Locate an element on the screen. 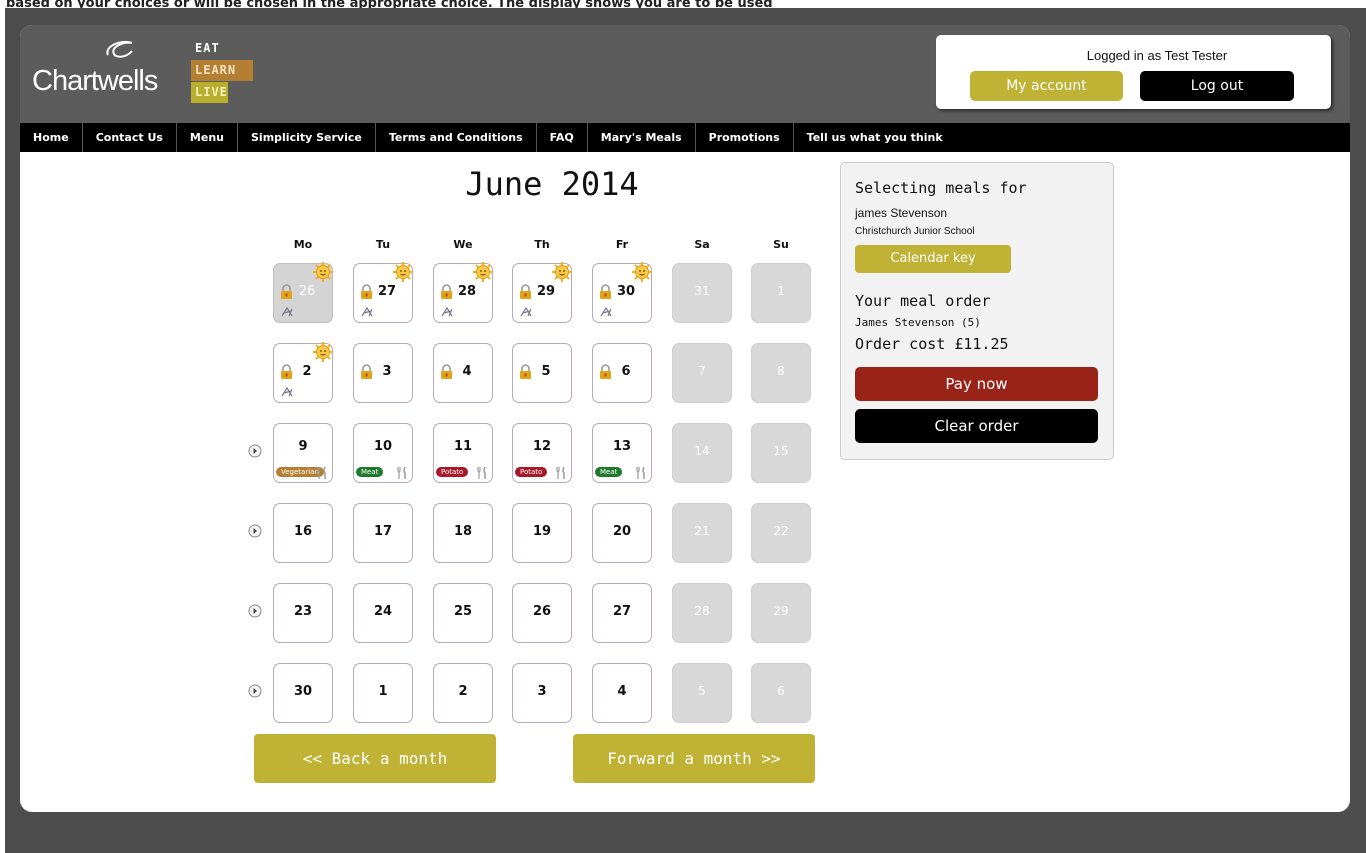  calendar-day-cell: 25 is located at coordinates (463, 613).